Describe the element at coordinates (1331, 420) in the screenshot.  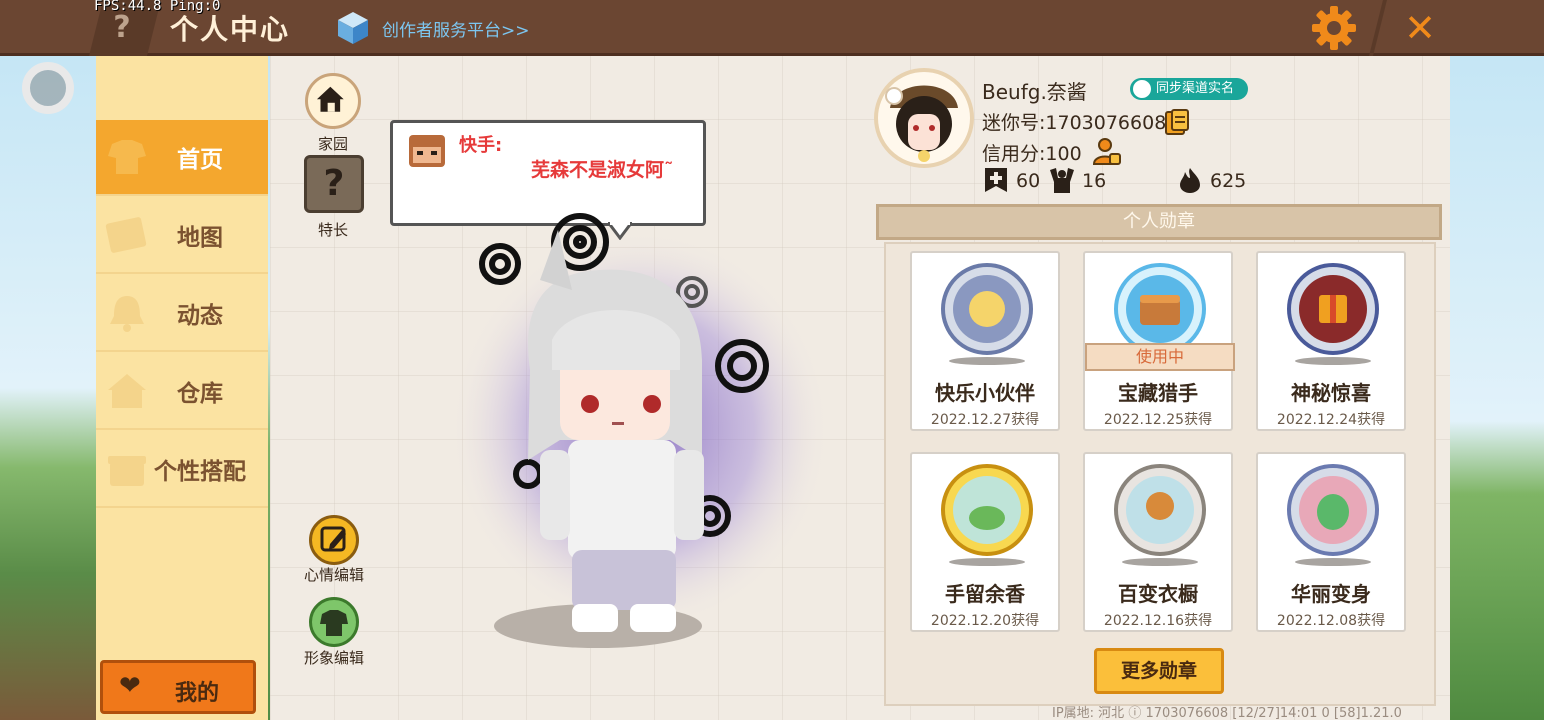
I see `medal-date: 2022.12.24获得` at that location.